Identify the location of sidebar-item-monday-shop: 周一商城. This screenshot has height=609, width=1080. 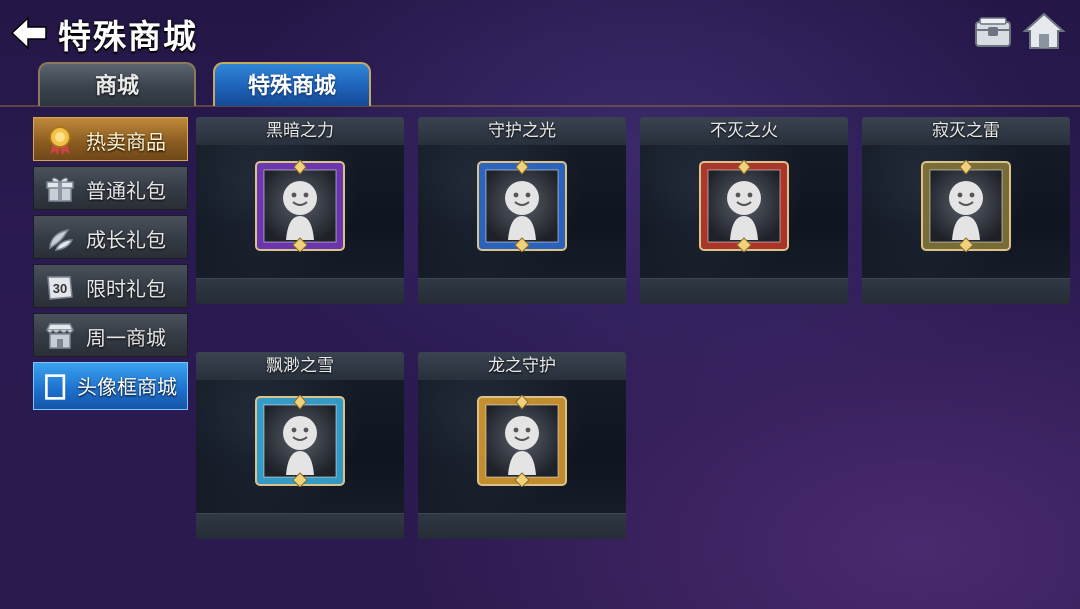
(110, 335).